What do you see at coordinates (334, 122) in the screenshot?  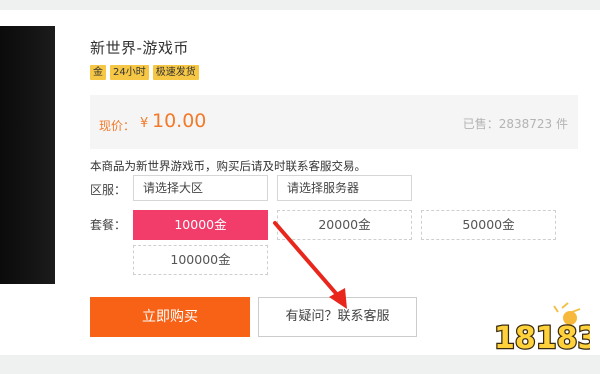 I see `price-box: 现价： ¥ 10.00 已售：2838723 件` at bounding box center [334, 122].